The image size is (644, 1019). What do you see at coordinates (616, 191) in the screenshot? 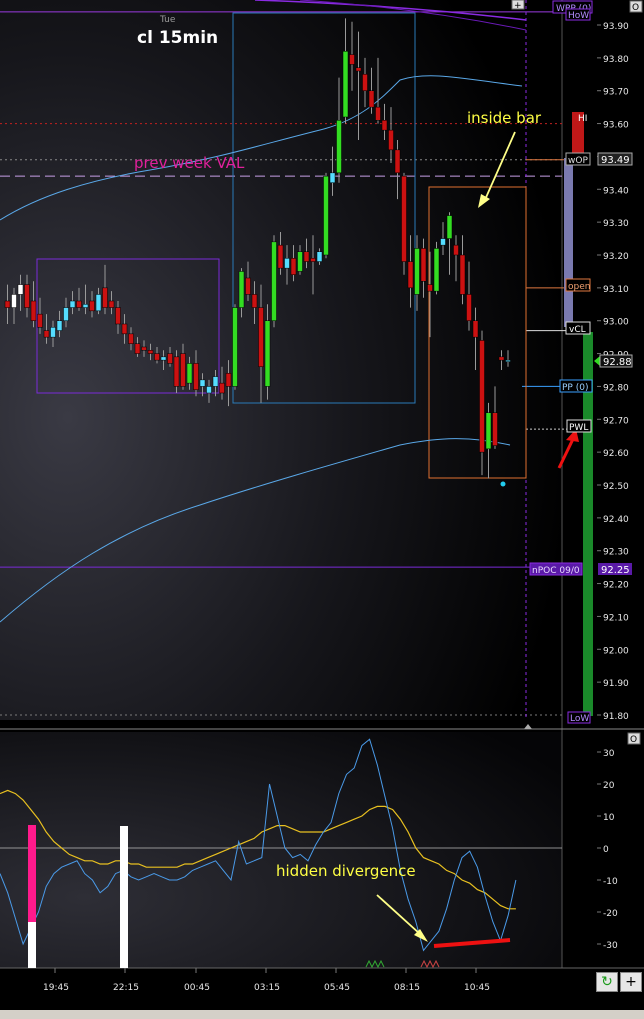
I see `price-tick-label: 93.40` at bounding box center [616, 191].